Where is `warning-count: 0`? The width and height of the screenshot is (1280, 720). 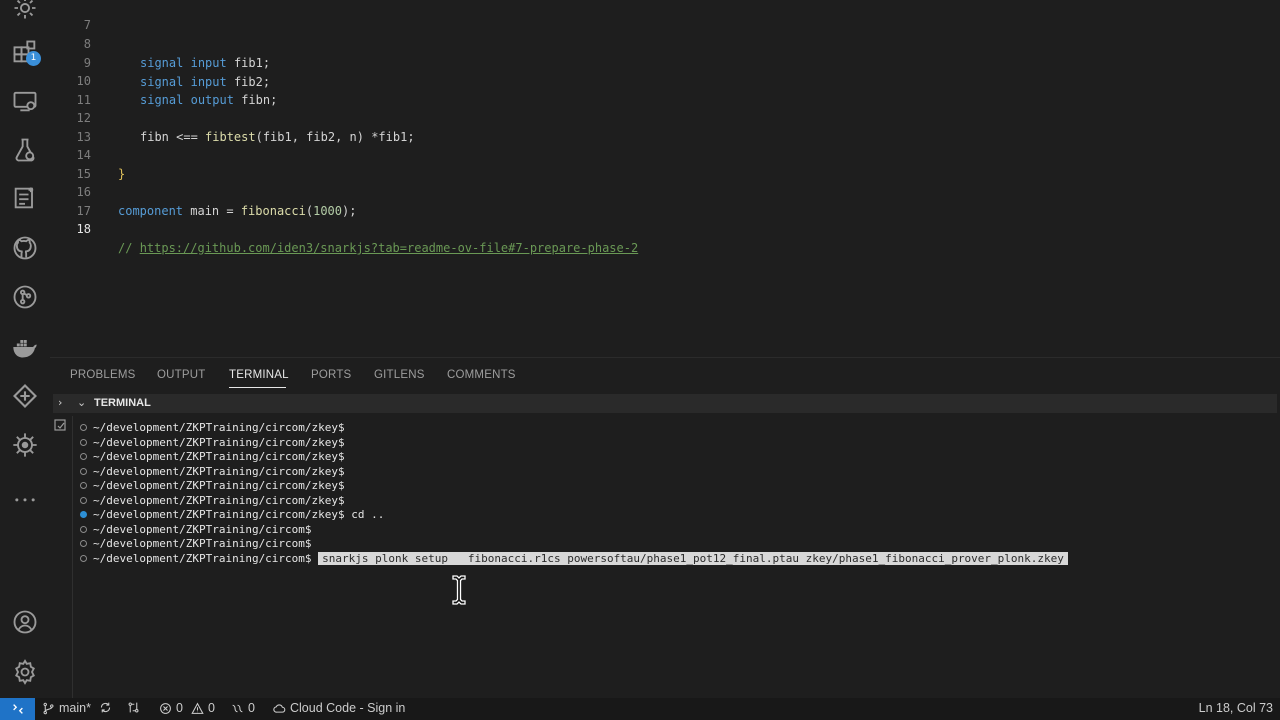 warning-count: 0 is located at coordinates (211, 708).